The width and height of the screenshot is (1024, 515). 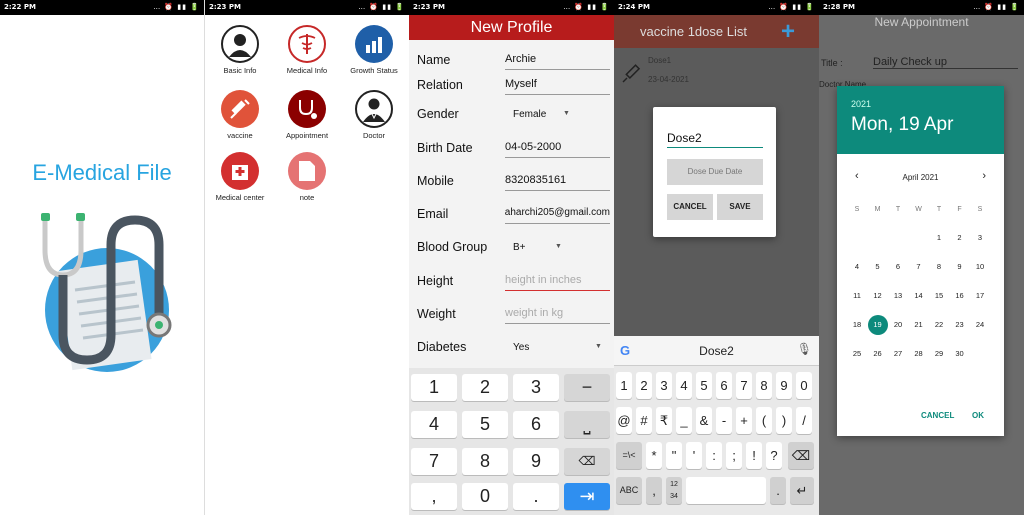 I want to click on year-label: 2021, so click(x=861, y=104).